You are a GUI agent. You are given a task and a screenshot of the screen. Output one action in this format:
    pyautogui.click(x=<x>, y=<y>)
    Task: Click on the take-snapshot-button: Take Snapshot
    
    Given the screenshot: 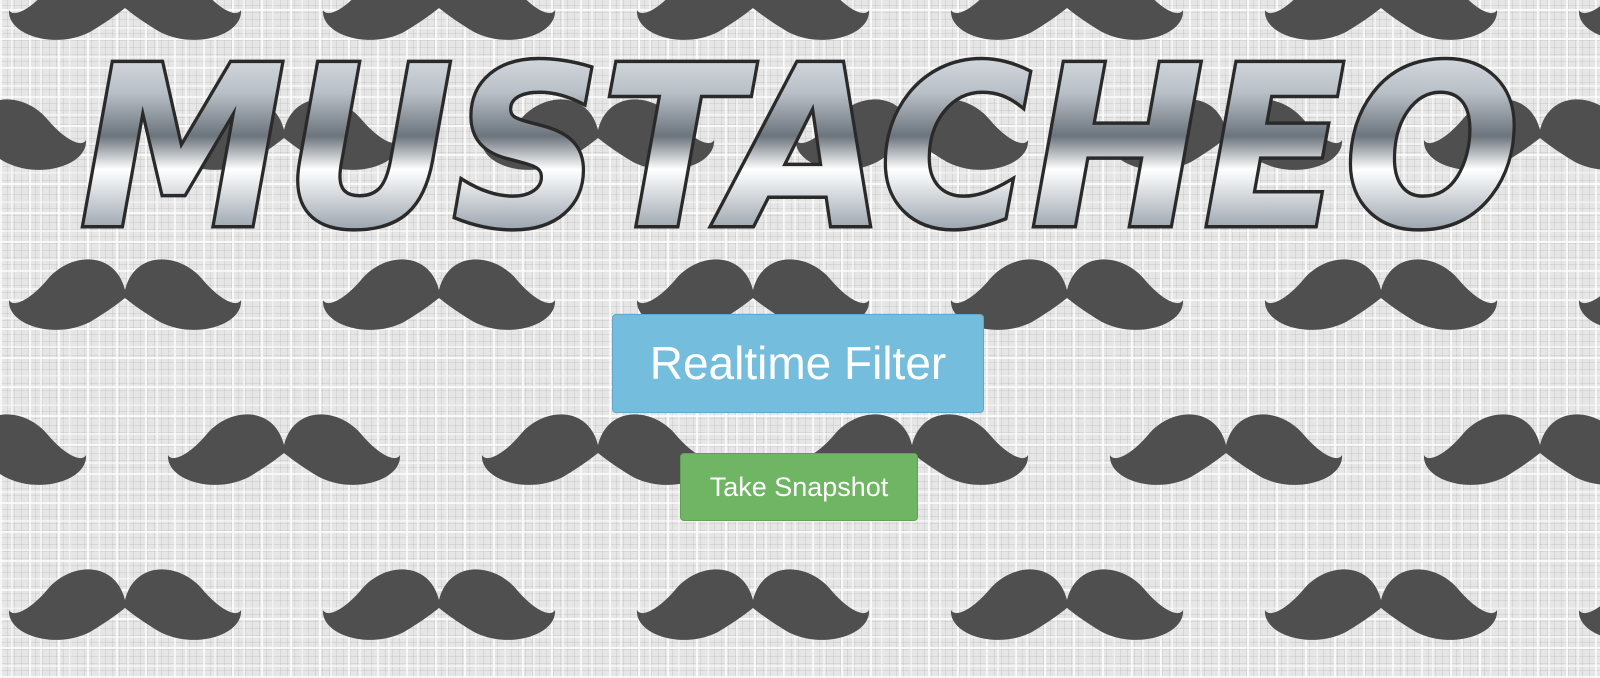 What is the action you would take?
    pyautogui.click(x=799, y=487)
    